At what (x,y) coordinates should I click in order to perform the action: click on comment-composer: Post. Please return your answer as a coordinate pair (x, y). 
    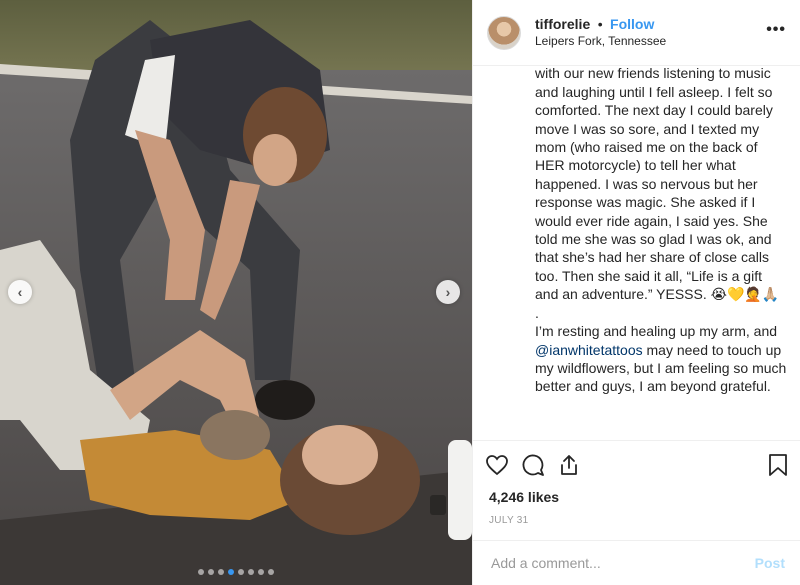
    Looking at the image, I should click on (636, 562).